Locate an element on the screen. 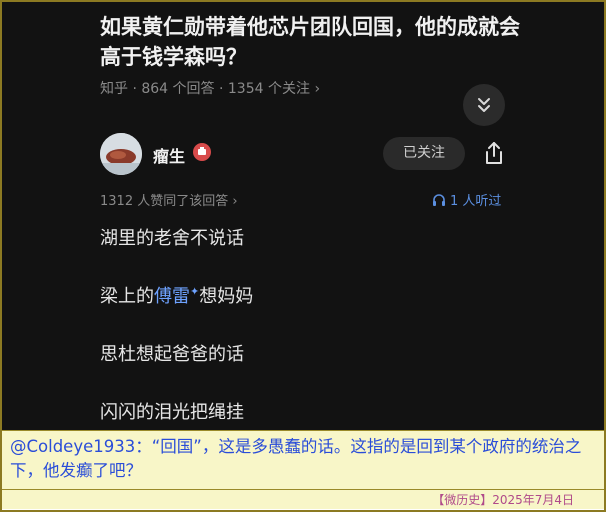  question-meta: 知乎 · 864 个回答 · 1354 个关注 › is located at coordinates (210, 88).